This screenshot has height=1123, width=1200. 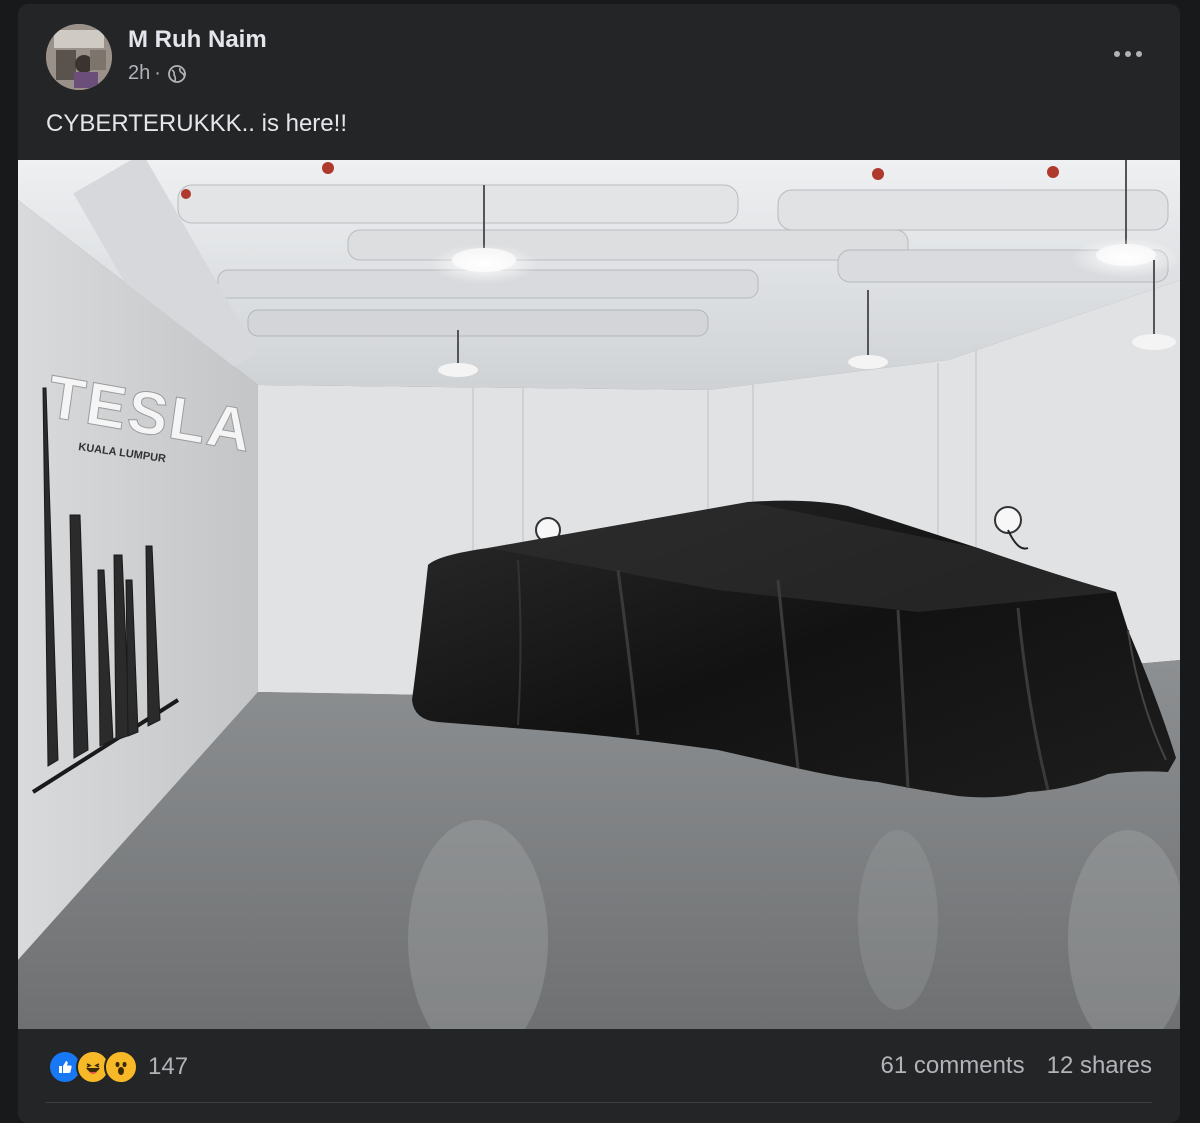 I want to click on wow-icon, so click(x=121, y=1067).